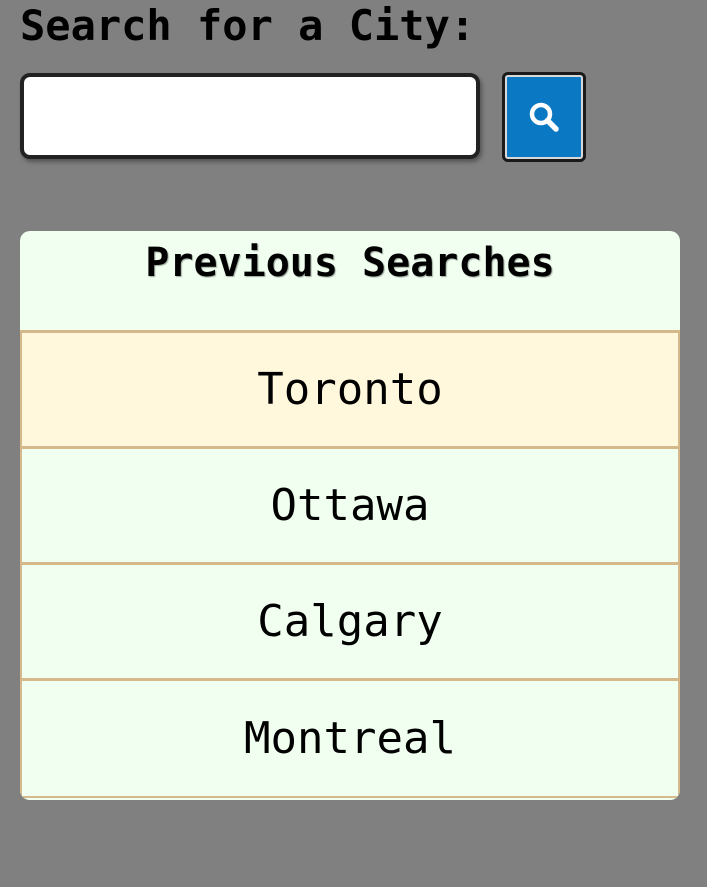 The height and width of the screenshot is (887, 707). I want to click on search-button, so click(544, 117).